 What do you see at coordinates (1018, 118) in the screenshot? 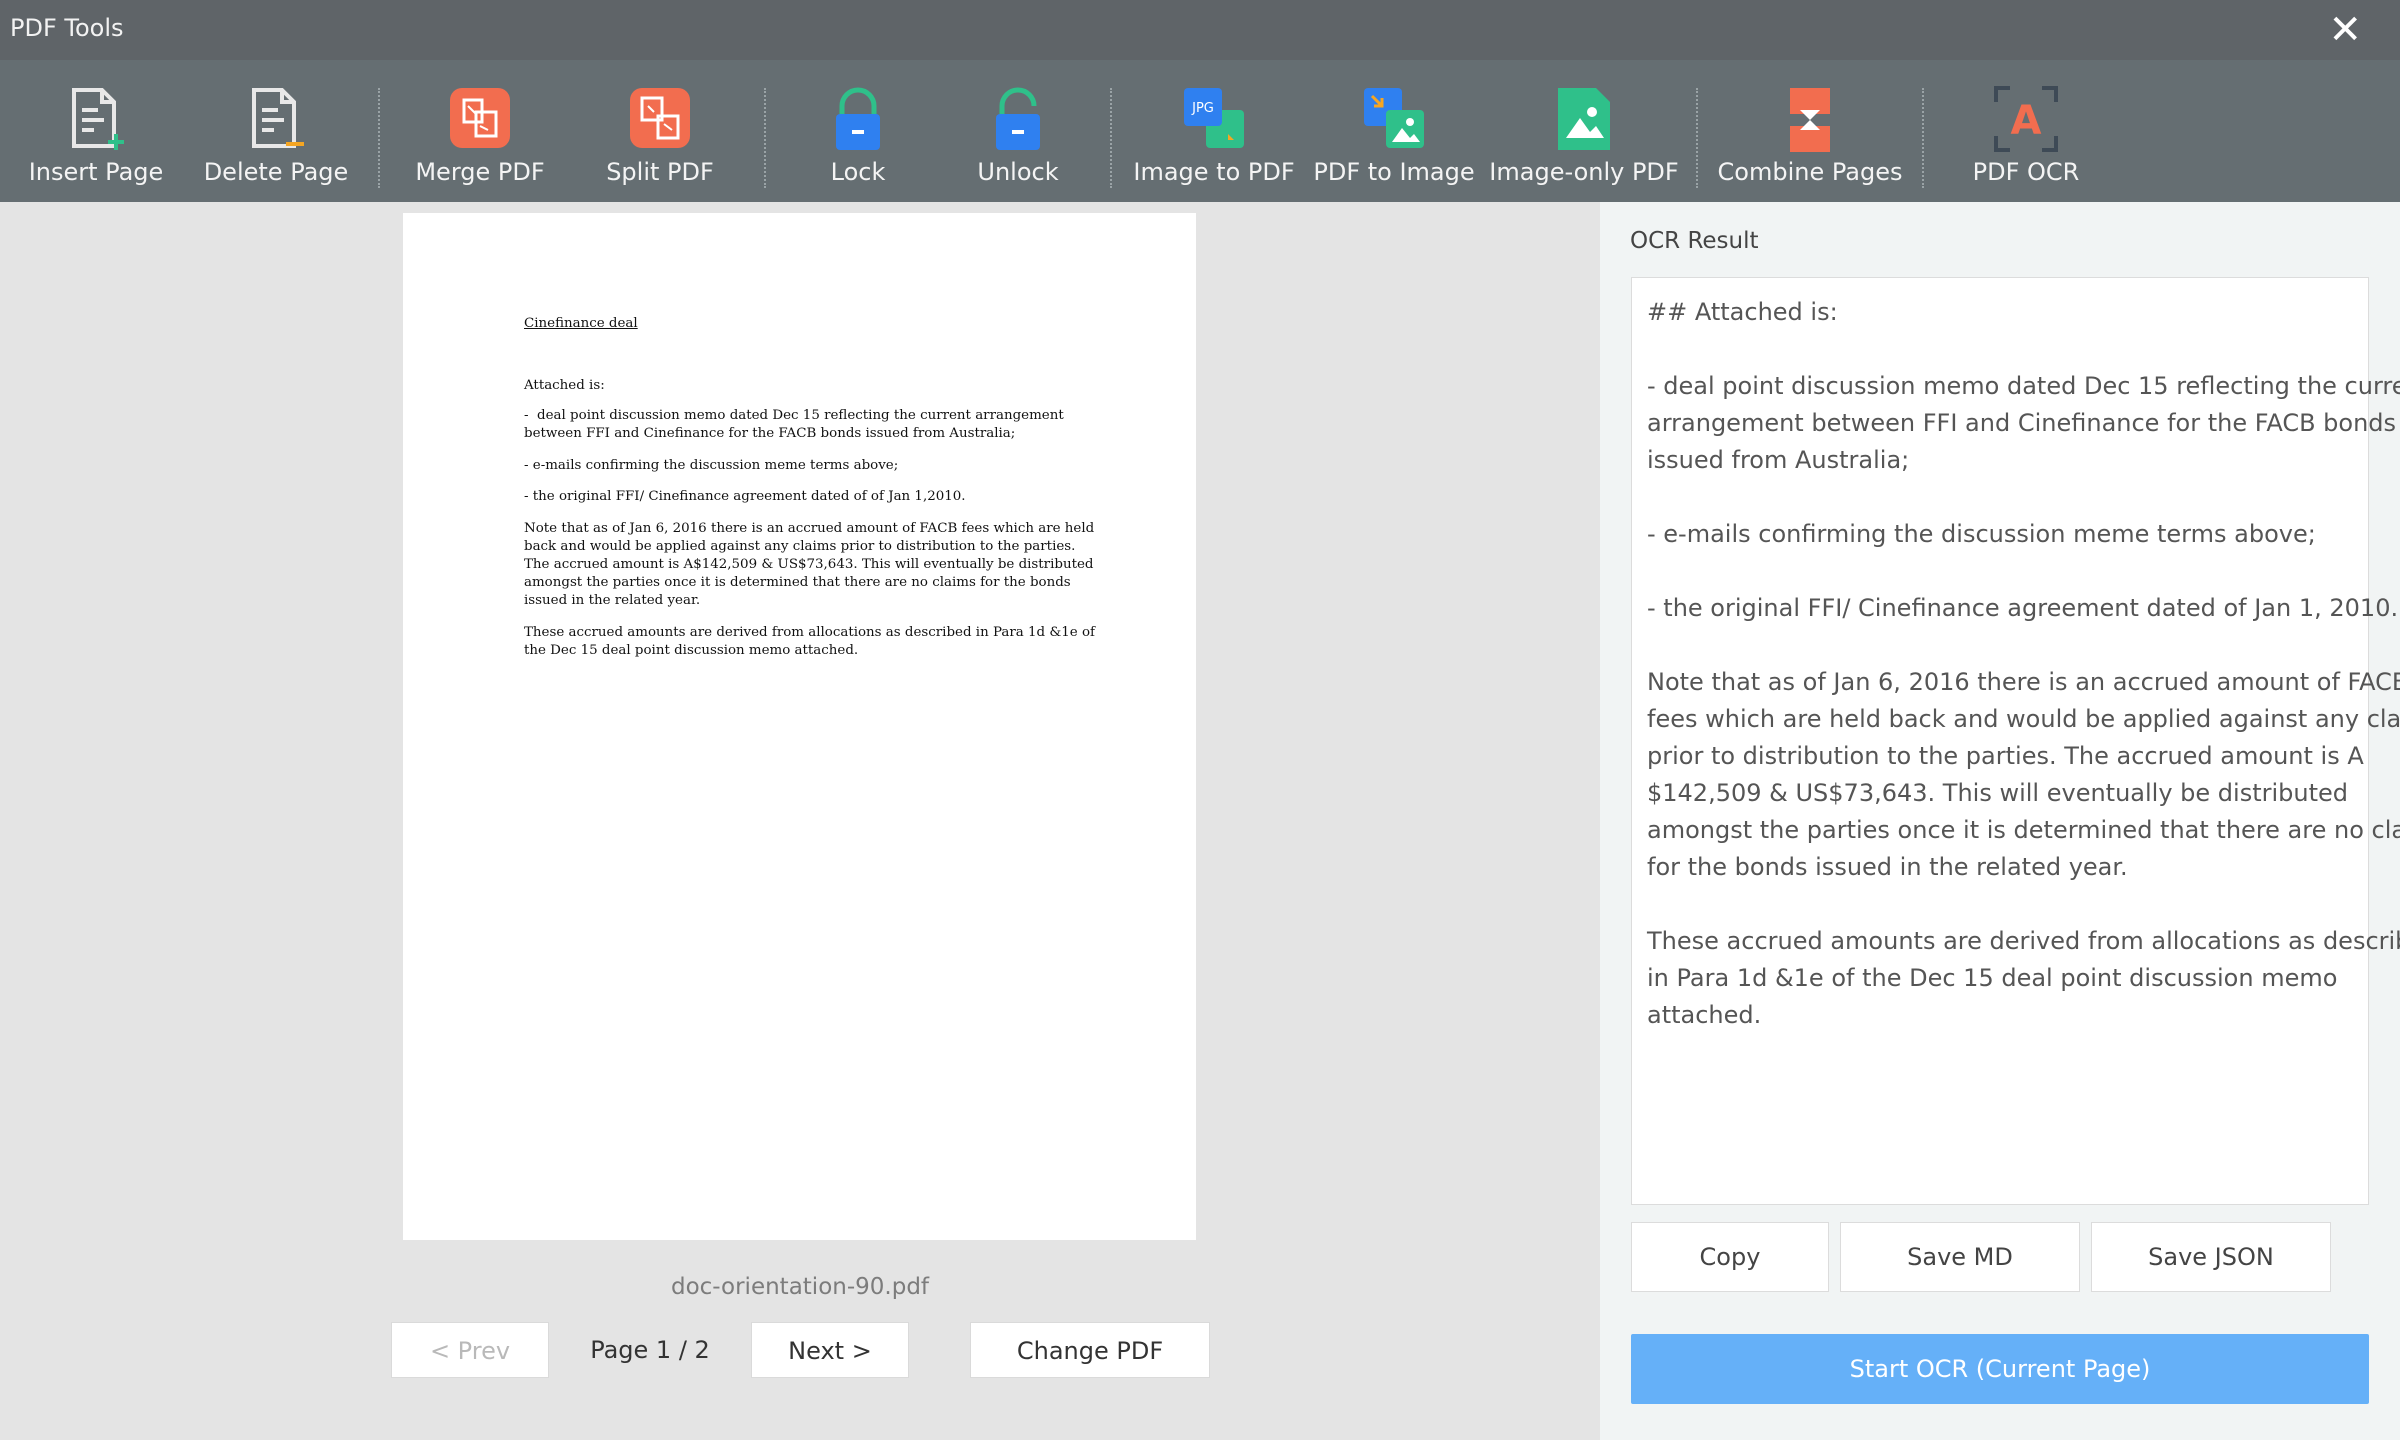
I see `unlock-icon` at bounding box center [1018, 118].